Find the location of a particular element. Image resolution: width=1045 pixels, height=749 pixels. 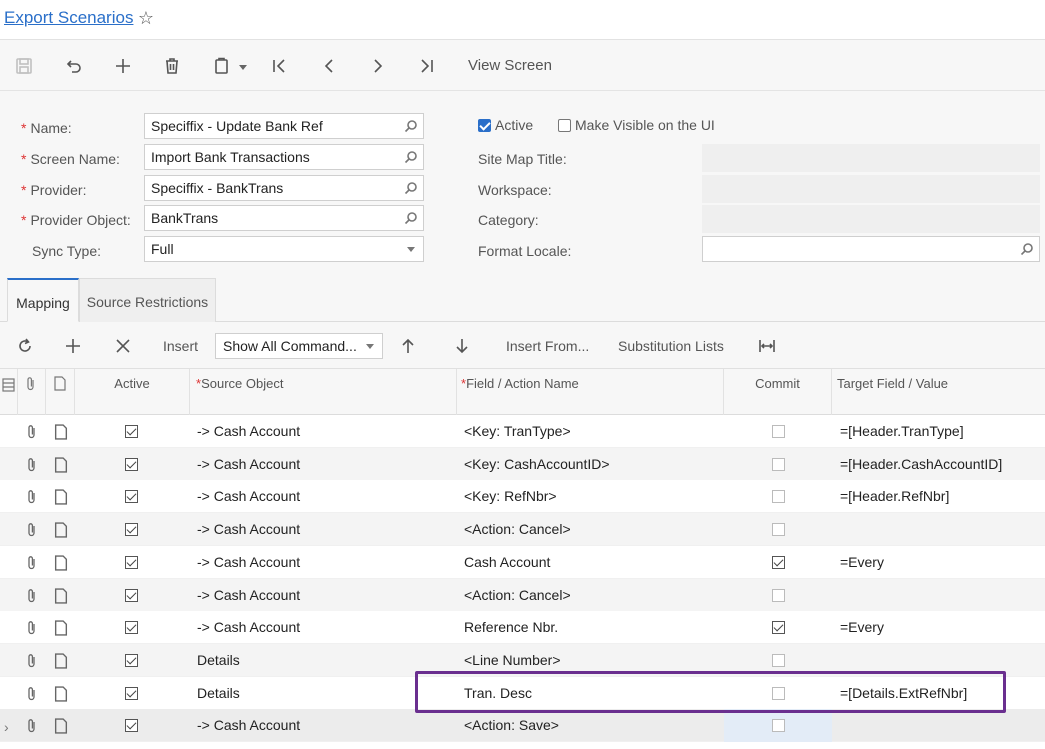

refresh-icon is located at coordinates (25, 346).